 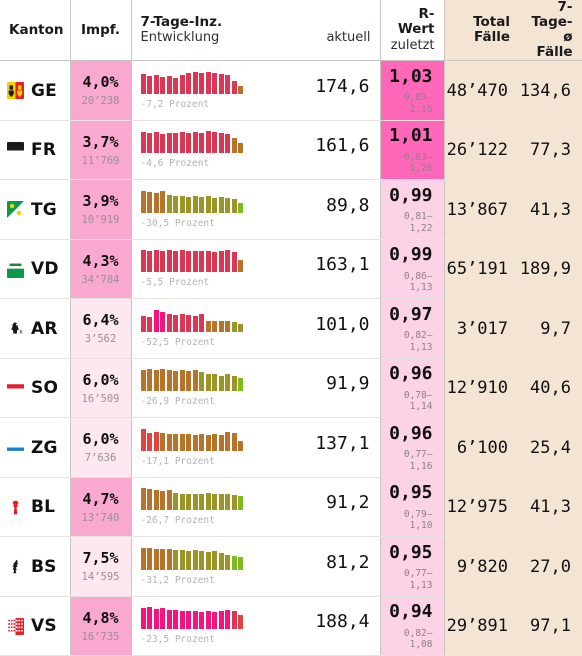 What do you see at coordinates (481, 31) in the screenshot?
I see `header-total-faelle: Total Fälle` at bounding box center [481, 31].